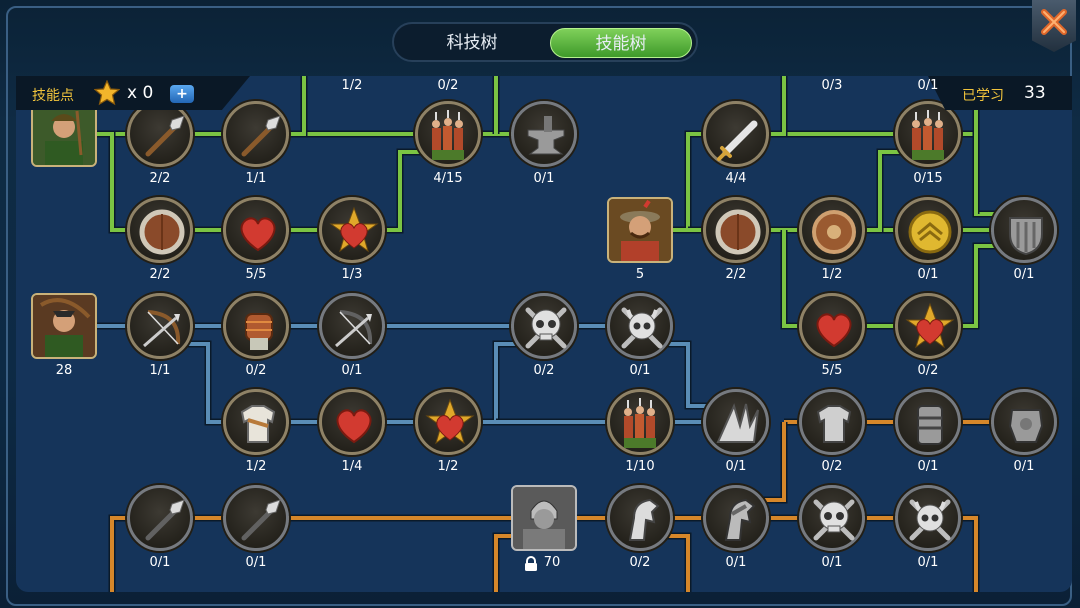  What do you see at coordinates (928, 230) in the screenshot?
I see `skill-node-r-goldshield` at bounding box center [928, 230].